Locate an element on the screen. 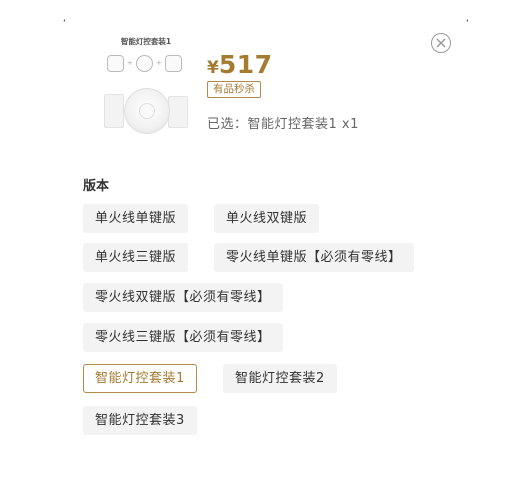 The width and height of the screenshot is (529, 497). price-currency: ¥ is located at coordinates (213, 68).